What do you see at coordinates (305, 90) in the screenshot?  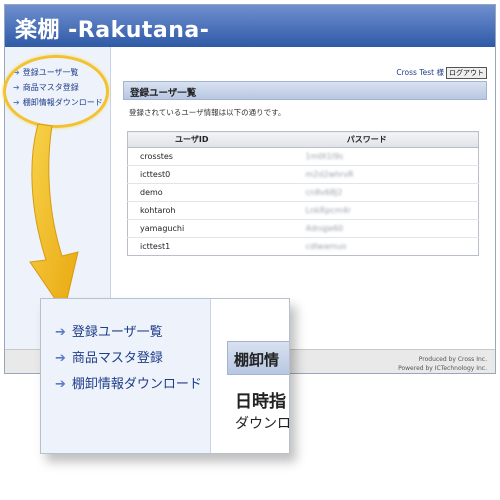 I see `section-title: 登録ユーザ一覧` at bounding box center [305, 90].